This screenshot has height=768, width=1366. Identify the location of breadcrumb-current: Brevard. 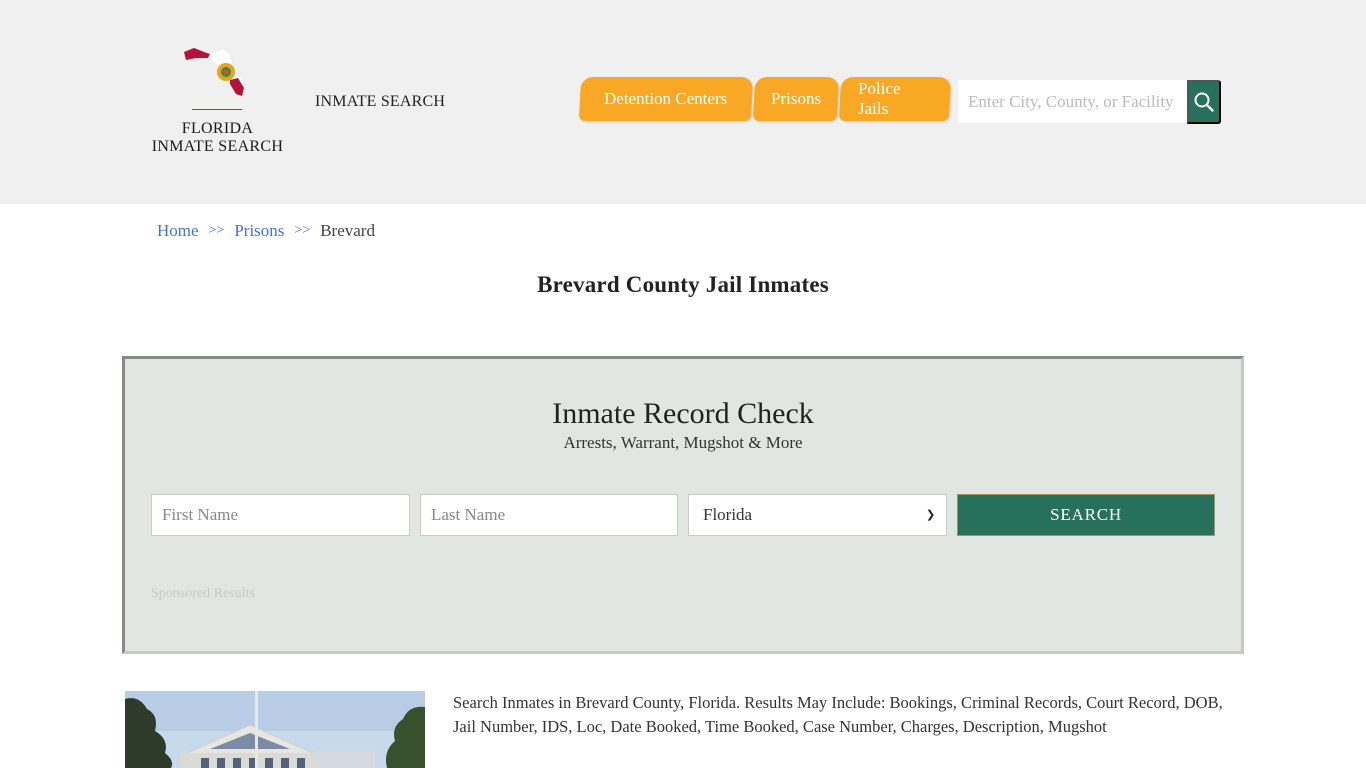
(347, 230).